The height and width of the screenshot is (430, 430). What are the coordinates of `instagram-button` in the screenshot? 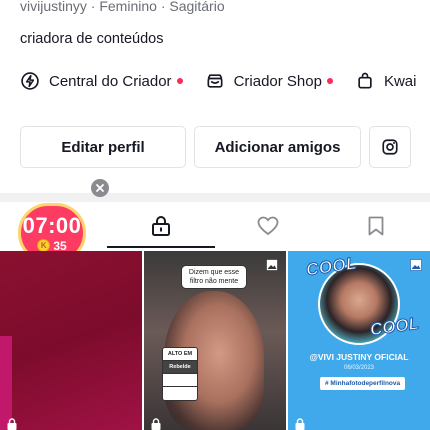 It's located at (390, 147).